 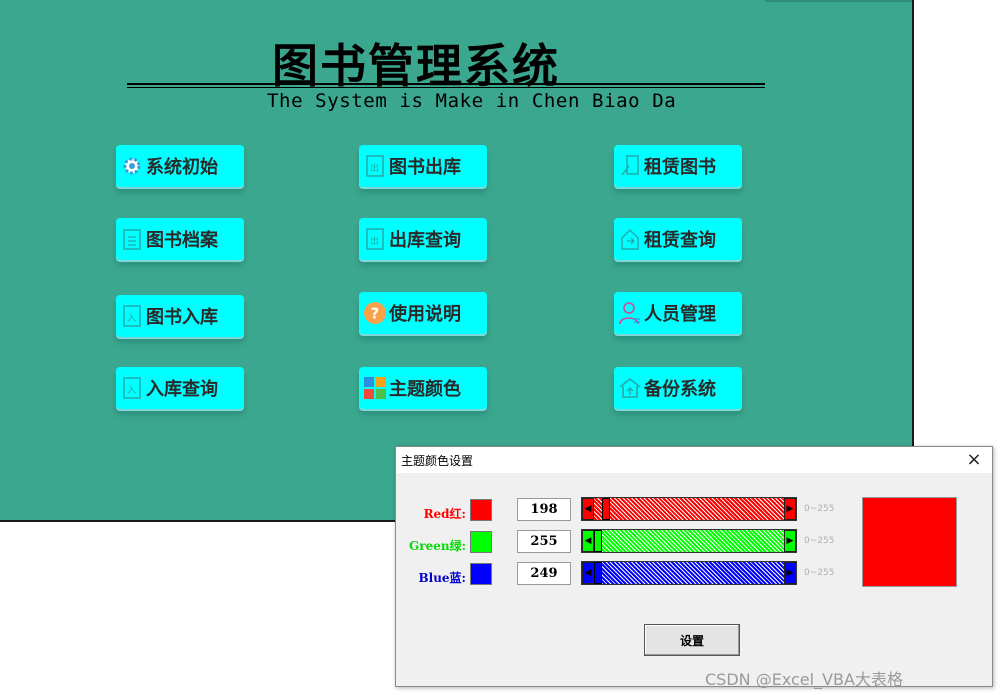 I want to click on book-in-icon: 入, so click(x=132, y=316).